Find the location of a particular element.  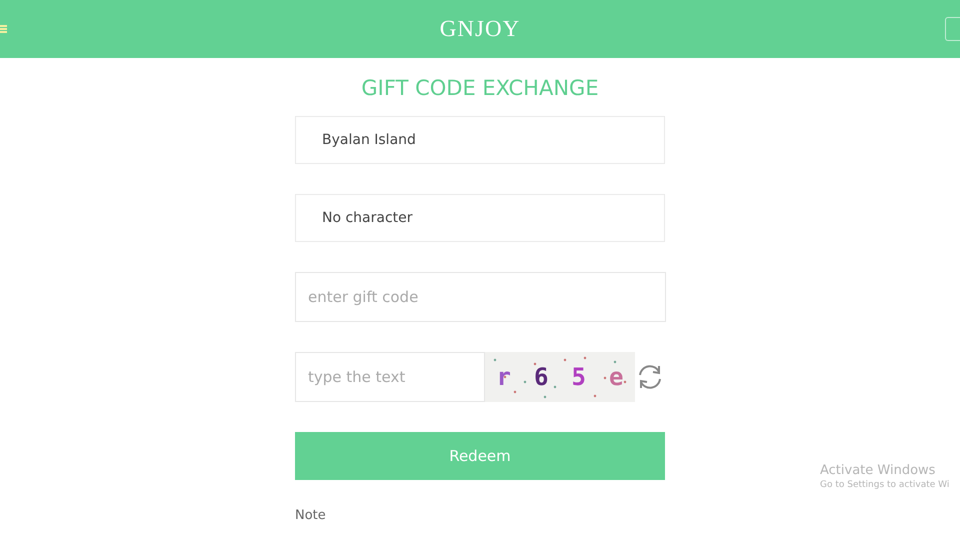

server-select: Byalan Island is located at coordinates (480, 140).